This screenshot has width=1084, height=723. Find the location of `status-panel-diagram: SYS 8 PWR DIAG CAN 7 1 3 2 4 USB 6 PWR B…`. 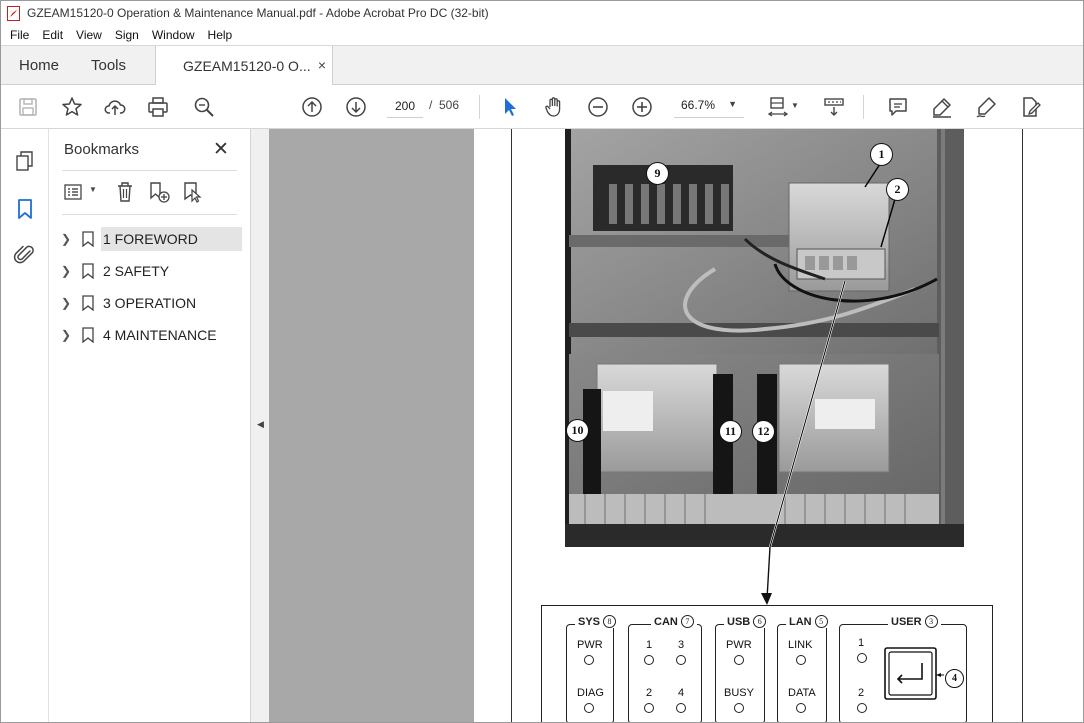

status-panel-diagram: SYS 8 PWR DIAG CAN 7 1 3 2 4 USB 6 PWR B… is located at coordinates (767, 663).